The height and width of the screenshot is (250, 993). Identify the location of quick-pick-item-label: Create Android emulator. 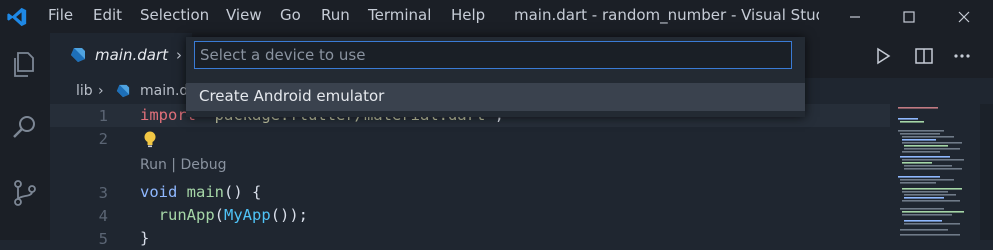
(292, 96).